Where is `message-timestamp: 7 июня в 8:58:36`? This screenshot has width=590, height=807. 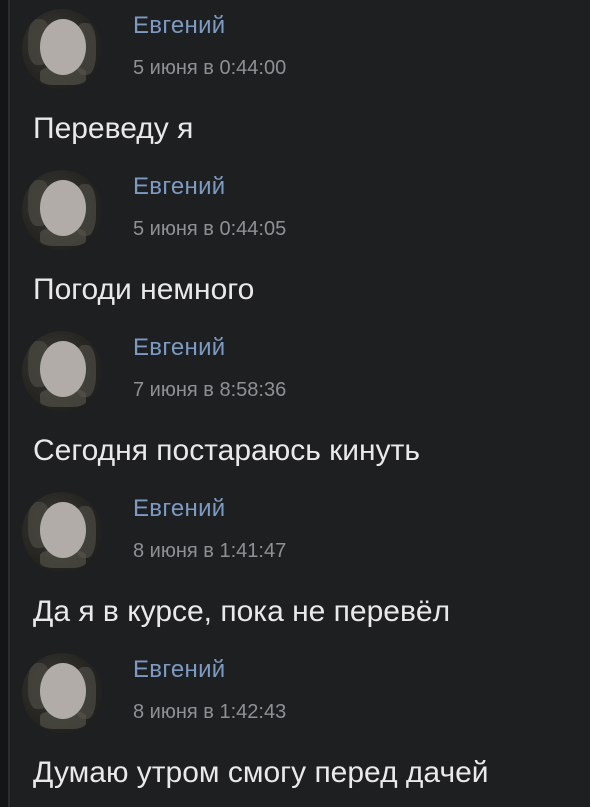
message-timestamp: 7 июня в 8:58:36 is located at coordinates (209, 390).